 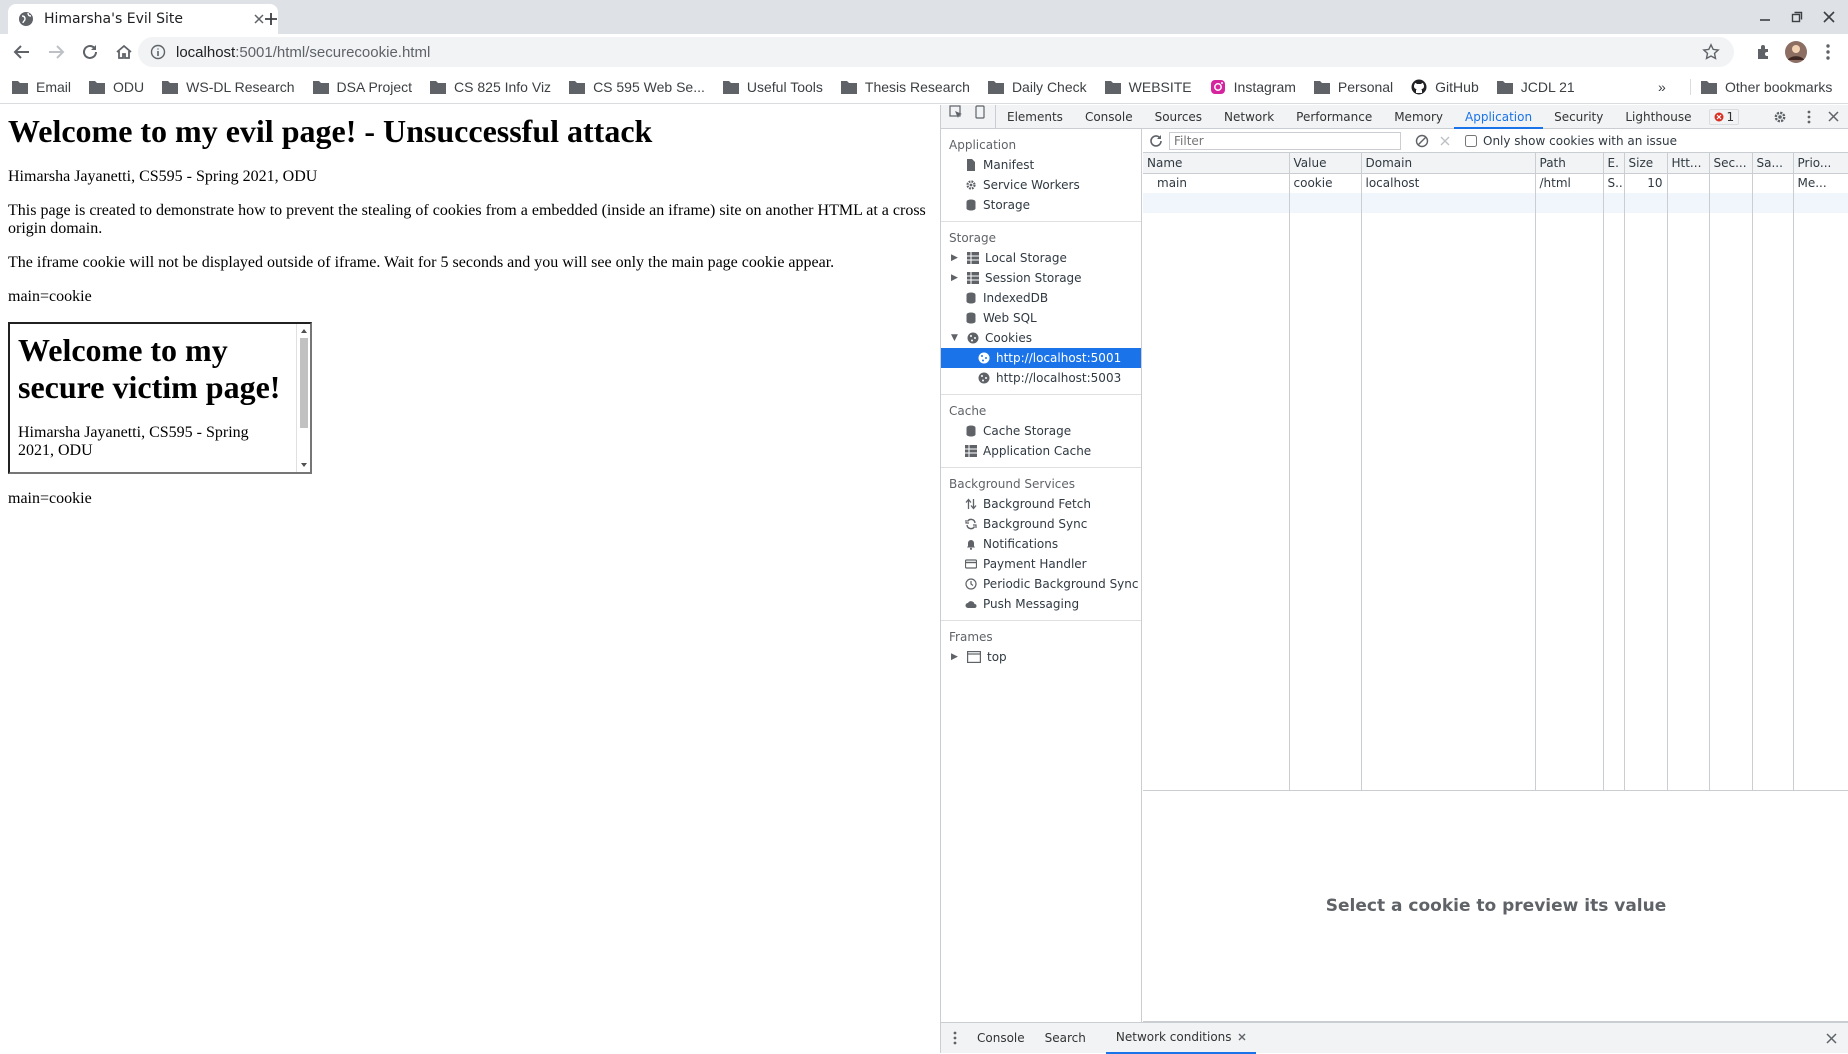 I want to click on close-drawer-icon, so click(x=1831, y=1038).